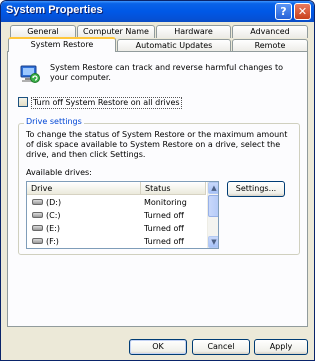  Describe the element at coordinates (54, 202) in the screenshot. I see `drive-name: (D:)` at that location.